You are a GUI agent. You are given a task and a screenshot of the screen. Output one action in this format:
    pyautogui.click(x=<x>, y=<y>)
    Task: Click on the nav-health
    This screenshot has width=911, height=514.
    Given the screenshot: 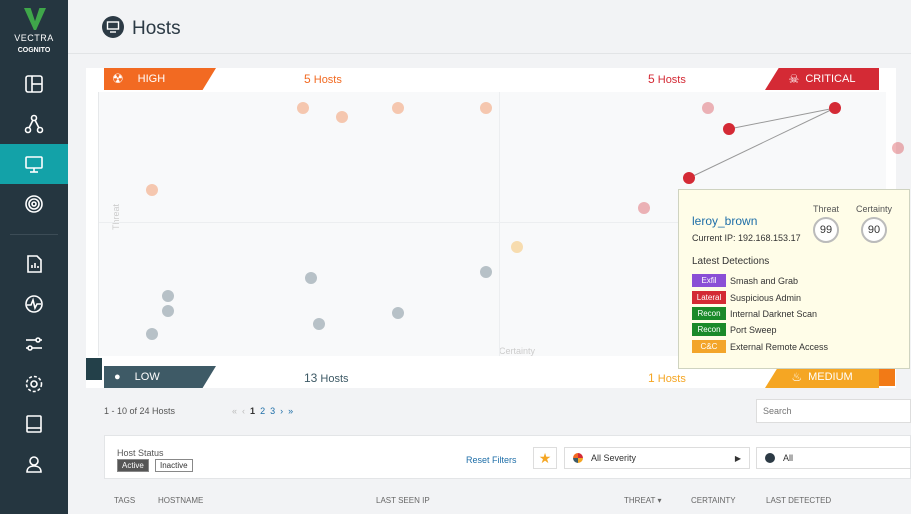 What is the action you would take?
    pyautogui.click(x=34, y=304)
    